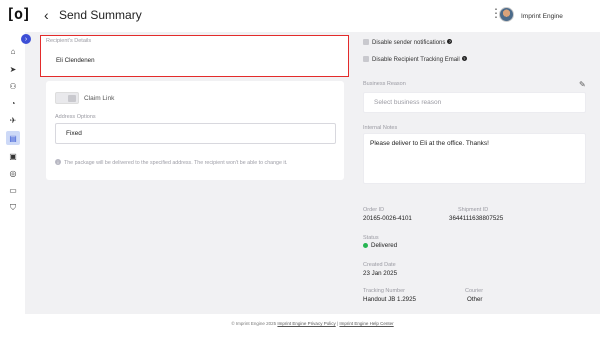 The image size is (600, 337). I want to click on created-date-label: Created Date, so click(379, 265).